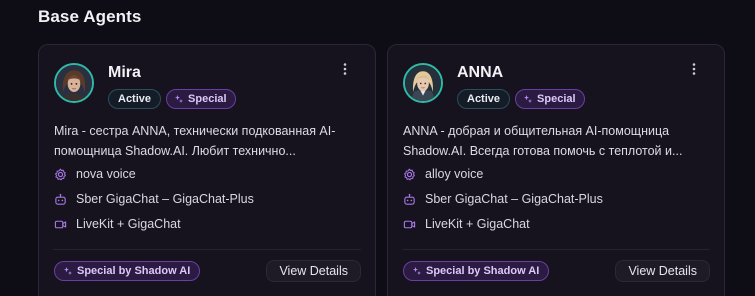 The image size is (755, 296). I want to click on voice-row: nova voice, so click(95, 174).